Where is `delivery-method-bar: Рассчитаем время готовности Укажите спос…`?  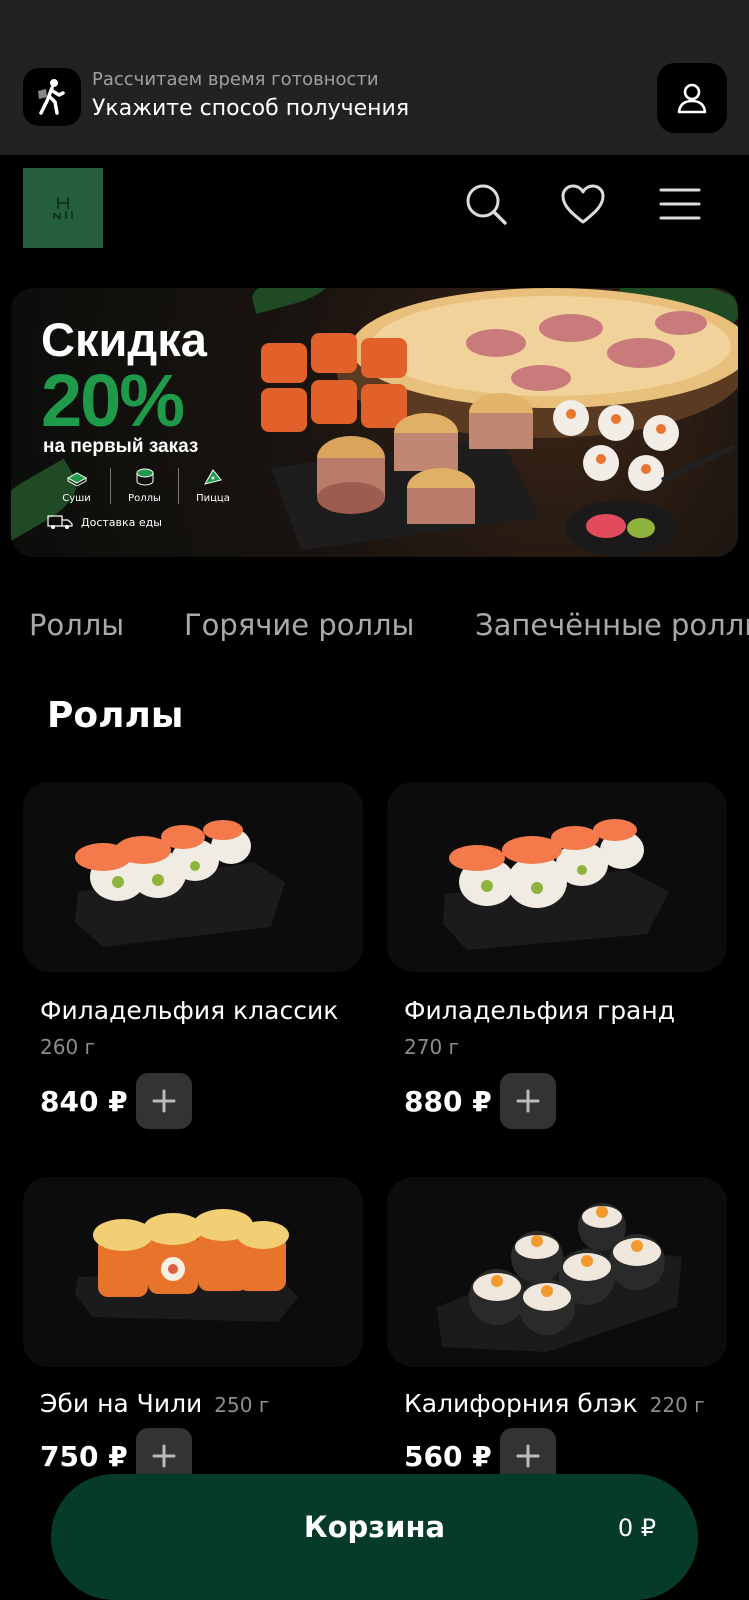 delivery-method-bar: Рассчитаем время готовности Укажите спос… is located at coordinates (374, 107).